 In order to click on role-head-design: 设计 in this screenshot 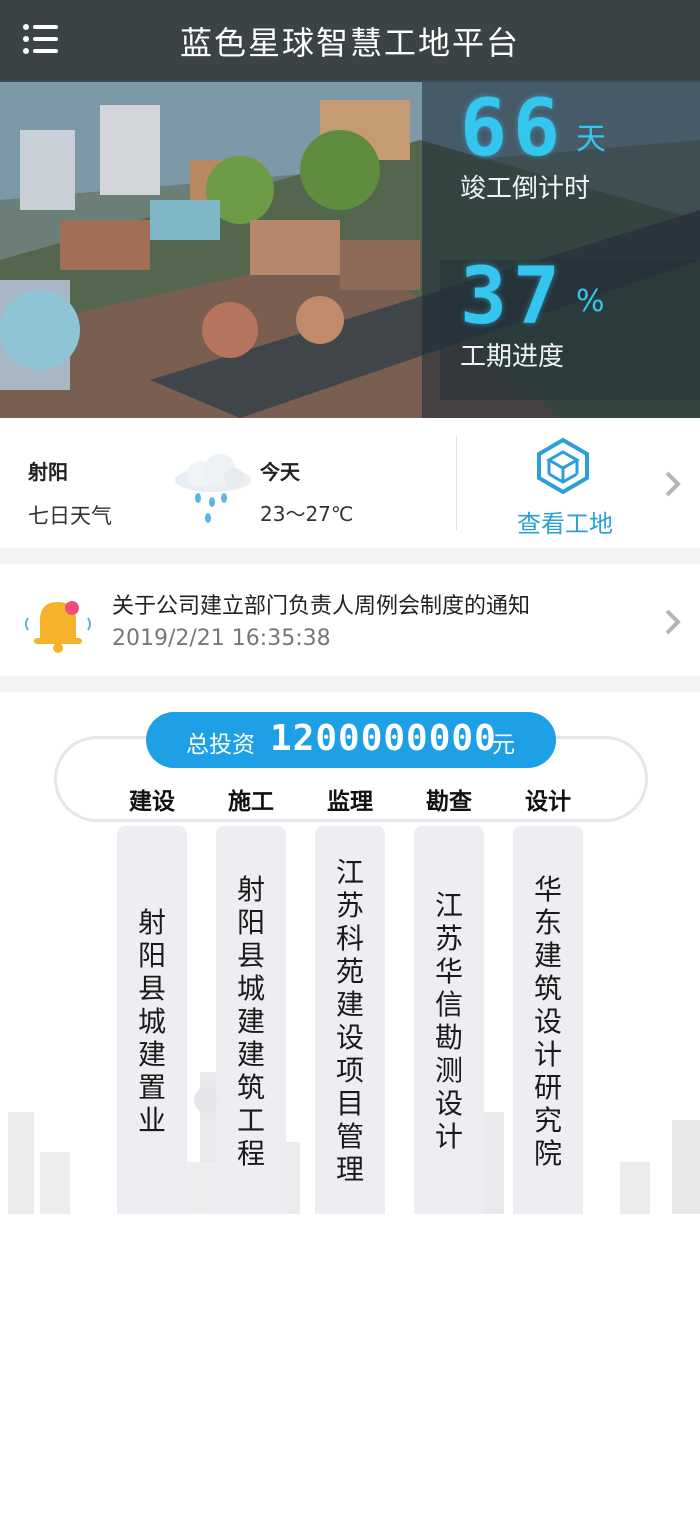, I will do `click(548, 802)`.